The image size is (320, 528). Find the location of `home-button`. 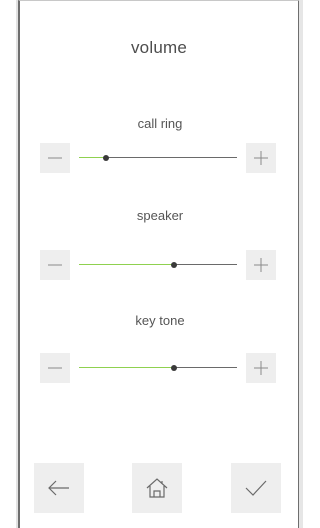

home-button is located at coordinates (157, 488).